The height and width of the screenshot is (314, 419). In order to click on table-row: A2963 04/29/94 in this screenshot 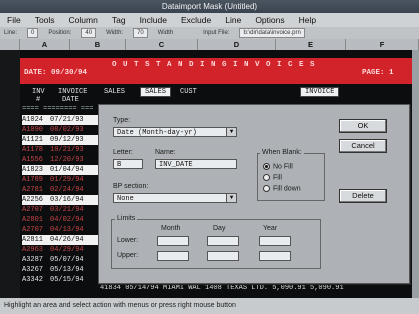, I will do `click(62, 250)`.